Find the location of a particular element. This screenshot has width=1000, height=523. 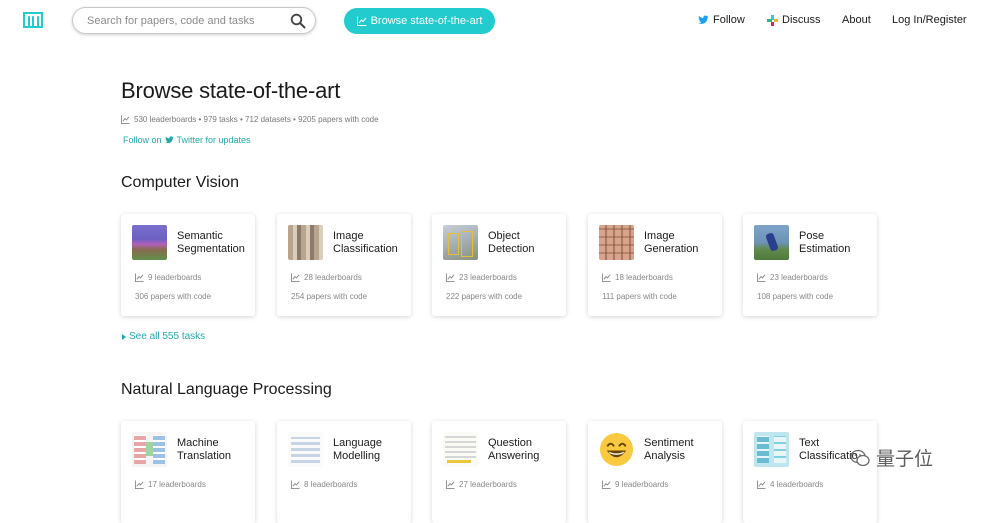

papers-count: 108 papers with code is located at coordinates (795, 296).